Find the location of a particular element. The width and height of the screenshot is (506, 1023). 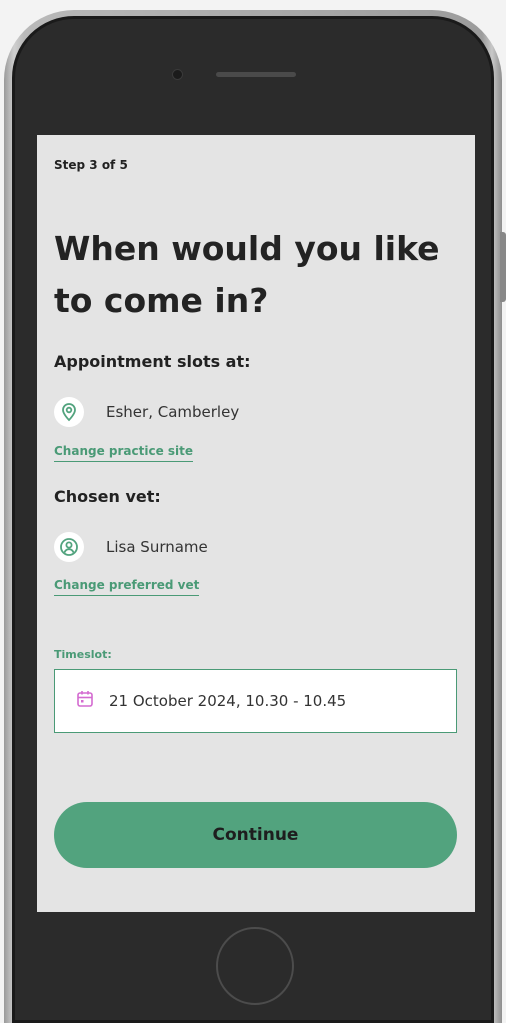

phone-side-button is located at coordinates (503, 267).